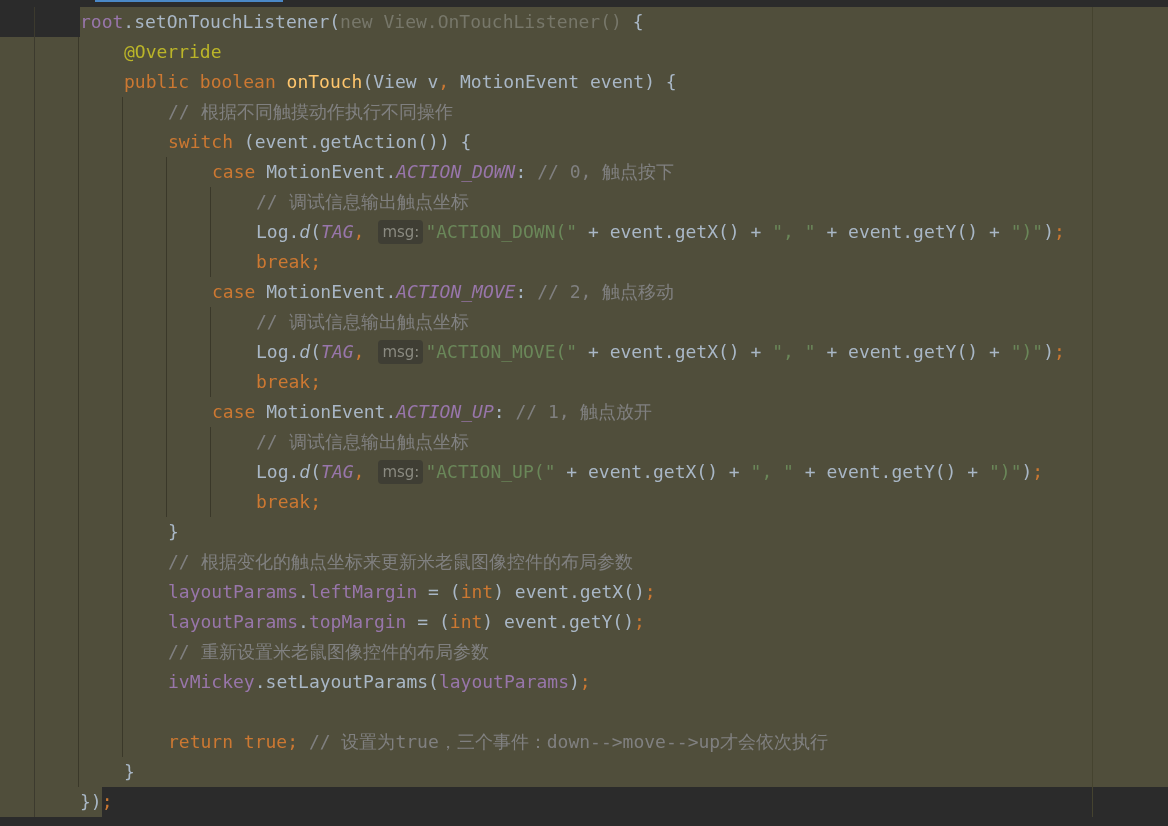 The width and height of the screenshot is (1168, 826). I want to click on code-line: return true; // 设置为true，三个事件：down-->move-->up才会依次执行, so click(498, 742).